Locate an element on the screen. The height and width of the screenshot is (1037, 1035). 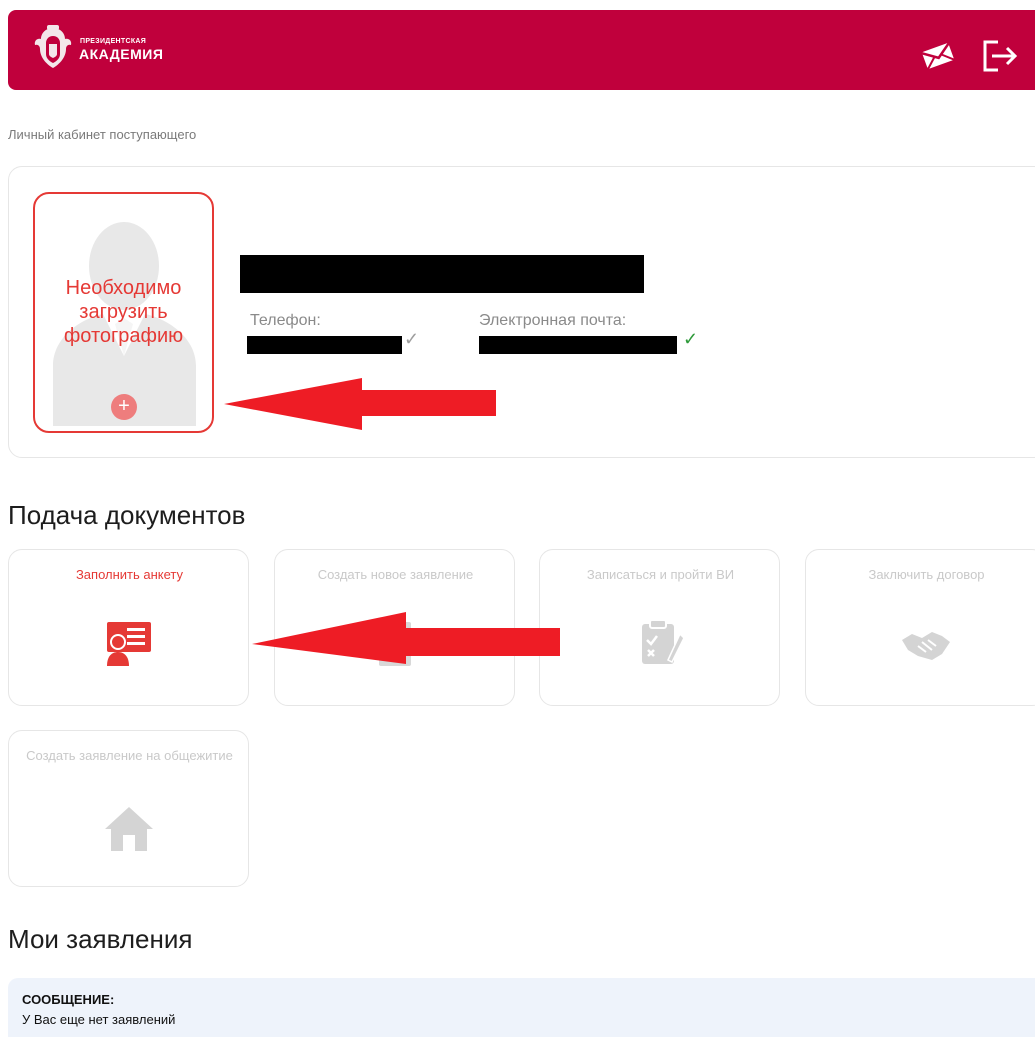
annotation-arrow-photo is located at coordinates (360, 404).